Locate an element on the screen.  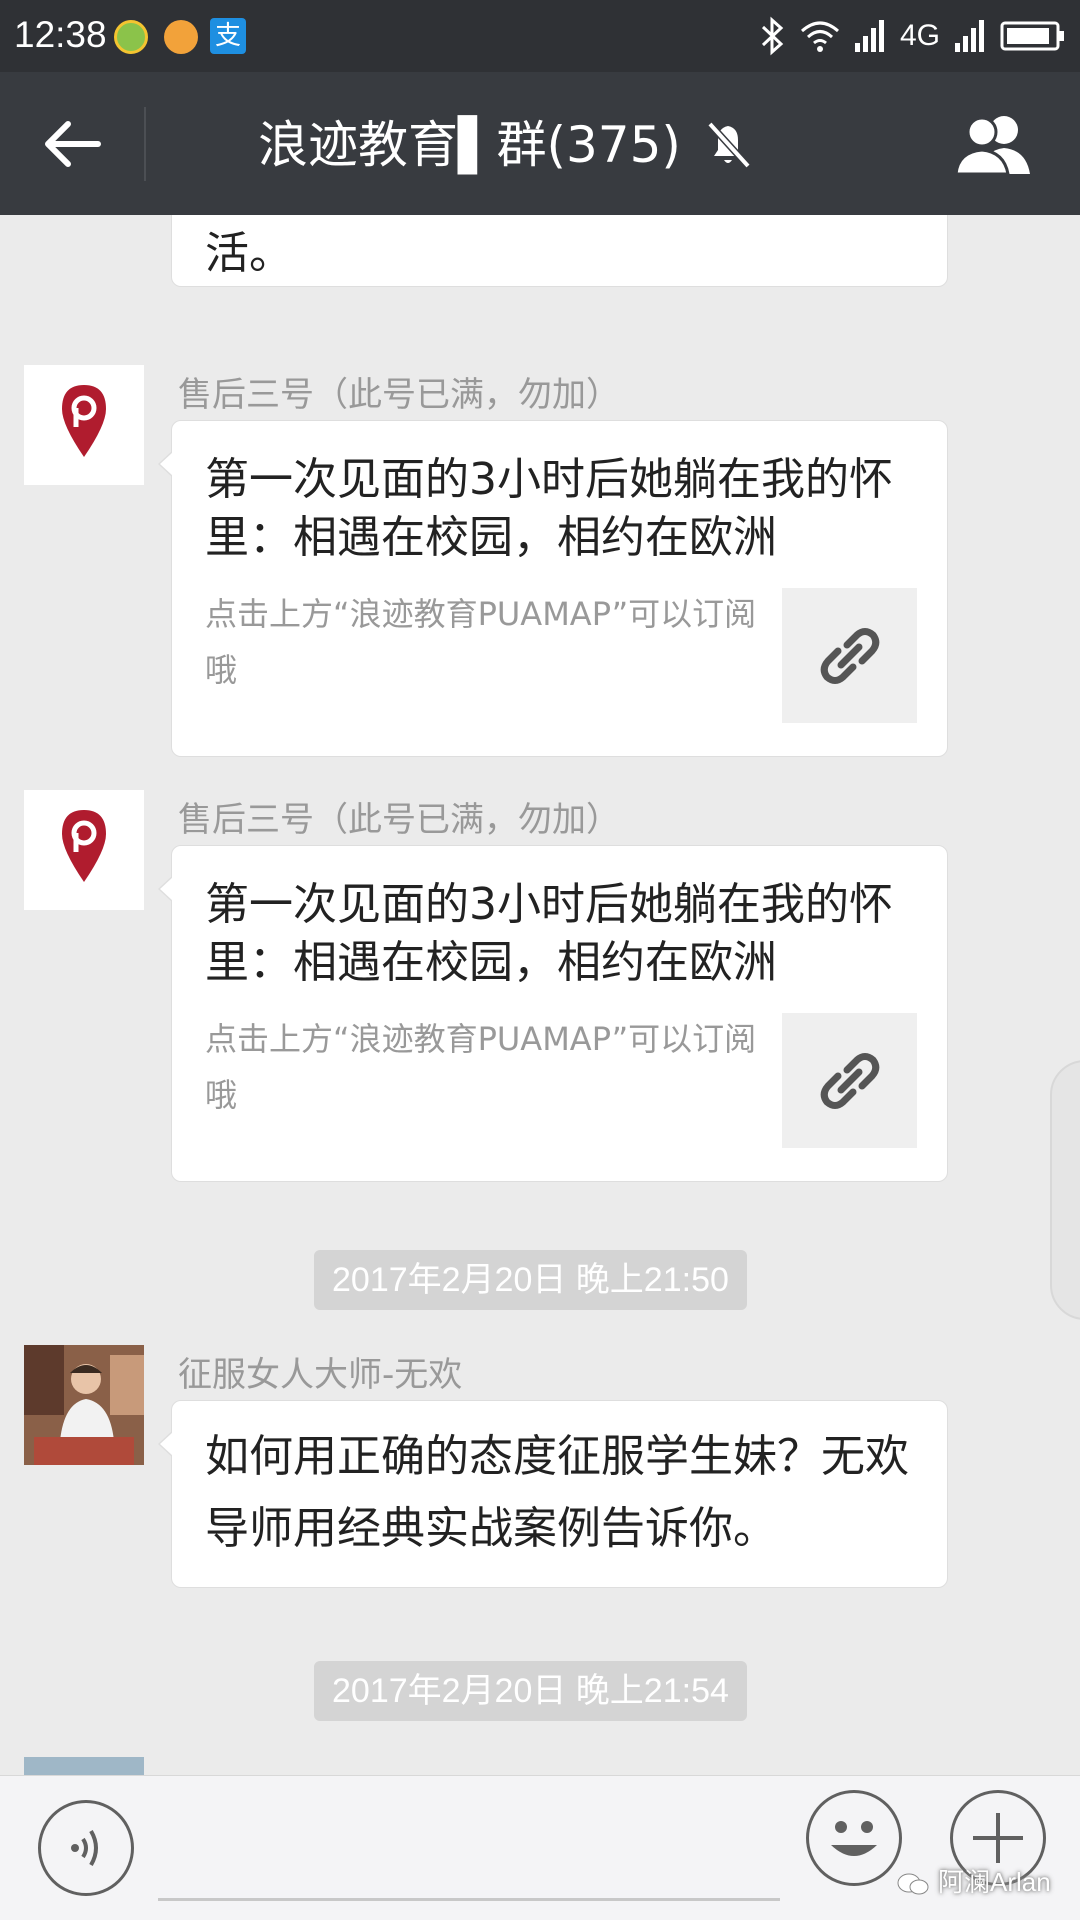
back-arrow-icon is located at coordinates (72, 144).